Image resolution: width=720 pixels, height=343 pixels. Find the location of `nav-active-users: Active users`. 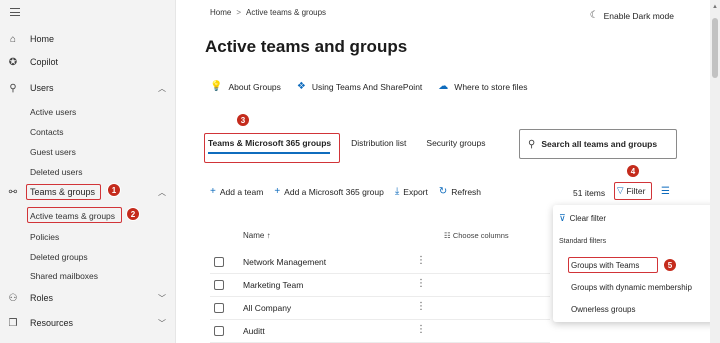

nav-active-users: Active users is located at coordinates (53, 112).